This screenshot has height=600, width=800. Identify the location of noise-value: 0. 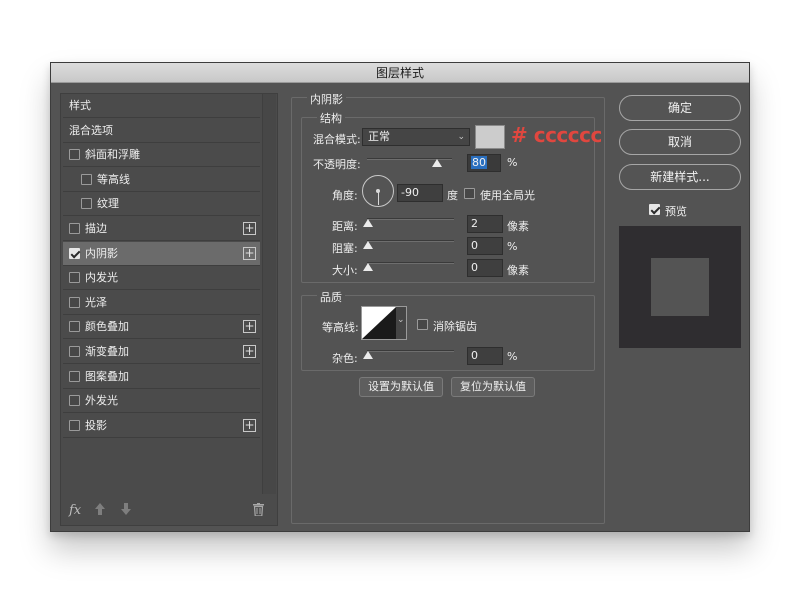
(474, 355).